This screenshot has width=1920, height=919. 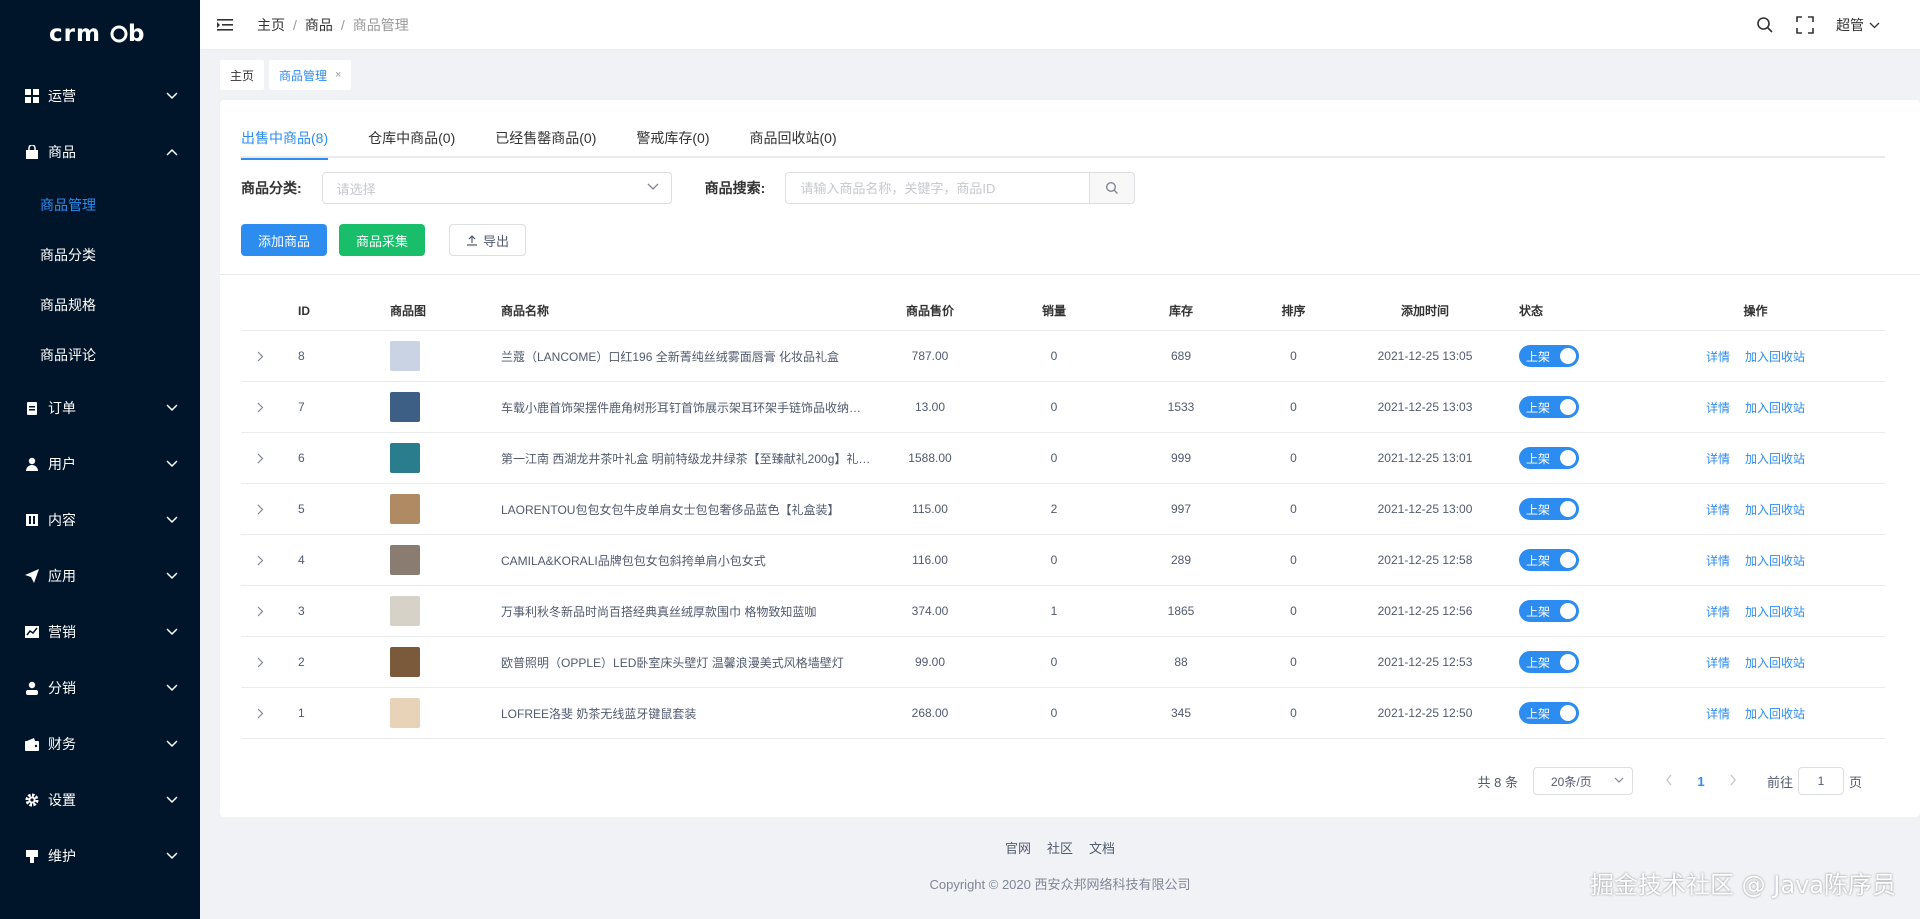 What do you see at coordinates (545, 138) in the screenshot?
I see `tab-sold-out: 已经售罄商品(0)` at bounding box center [545, 138].